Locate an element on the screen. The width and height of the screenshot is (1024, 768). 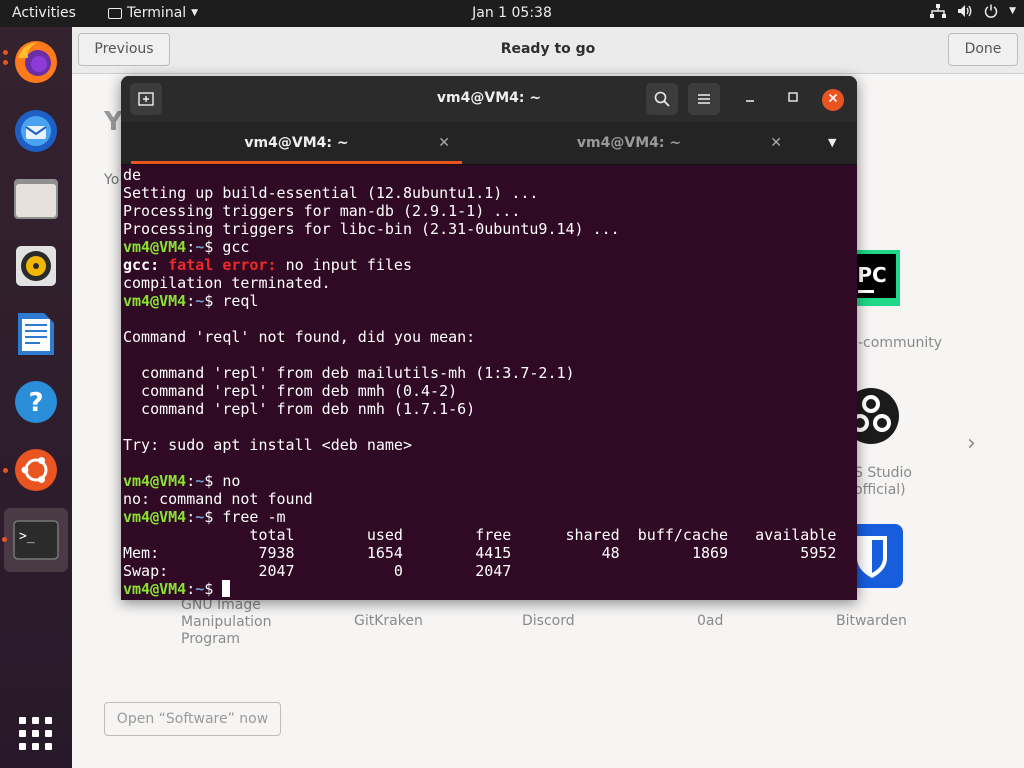
open-software-button: Open “Software” now is located at coordinates (192, 719).